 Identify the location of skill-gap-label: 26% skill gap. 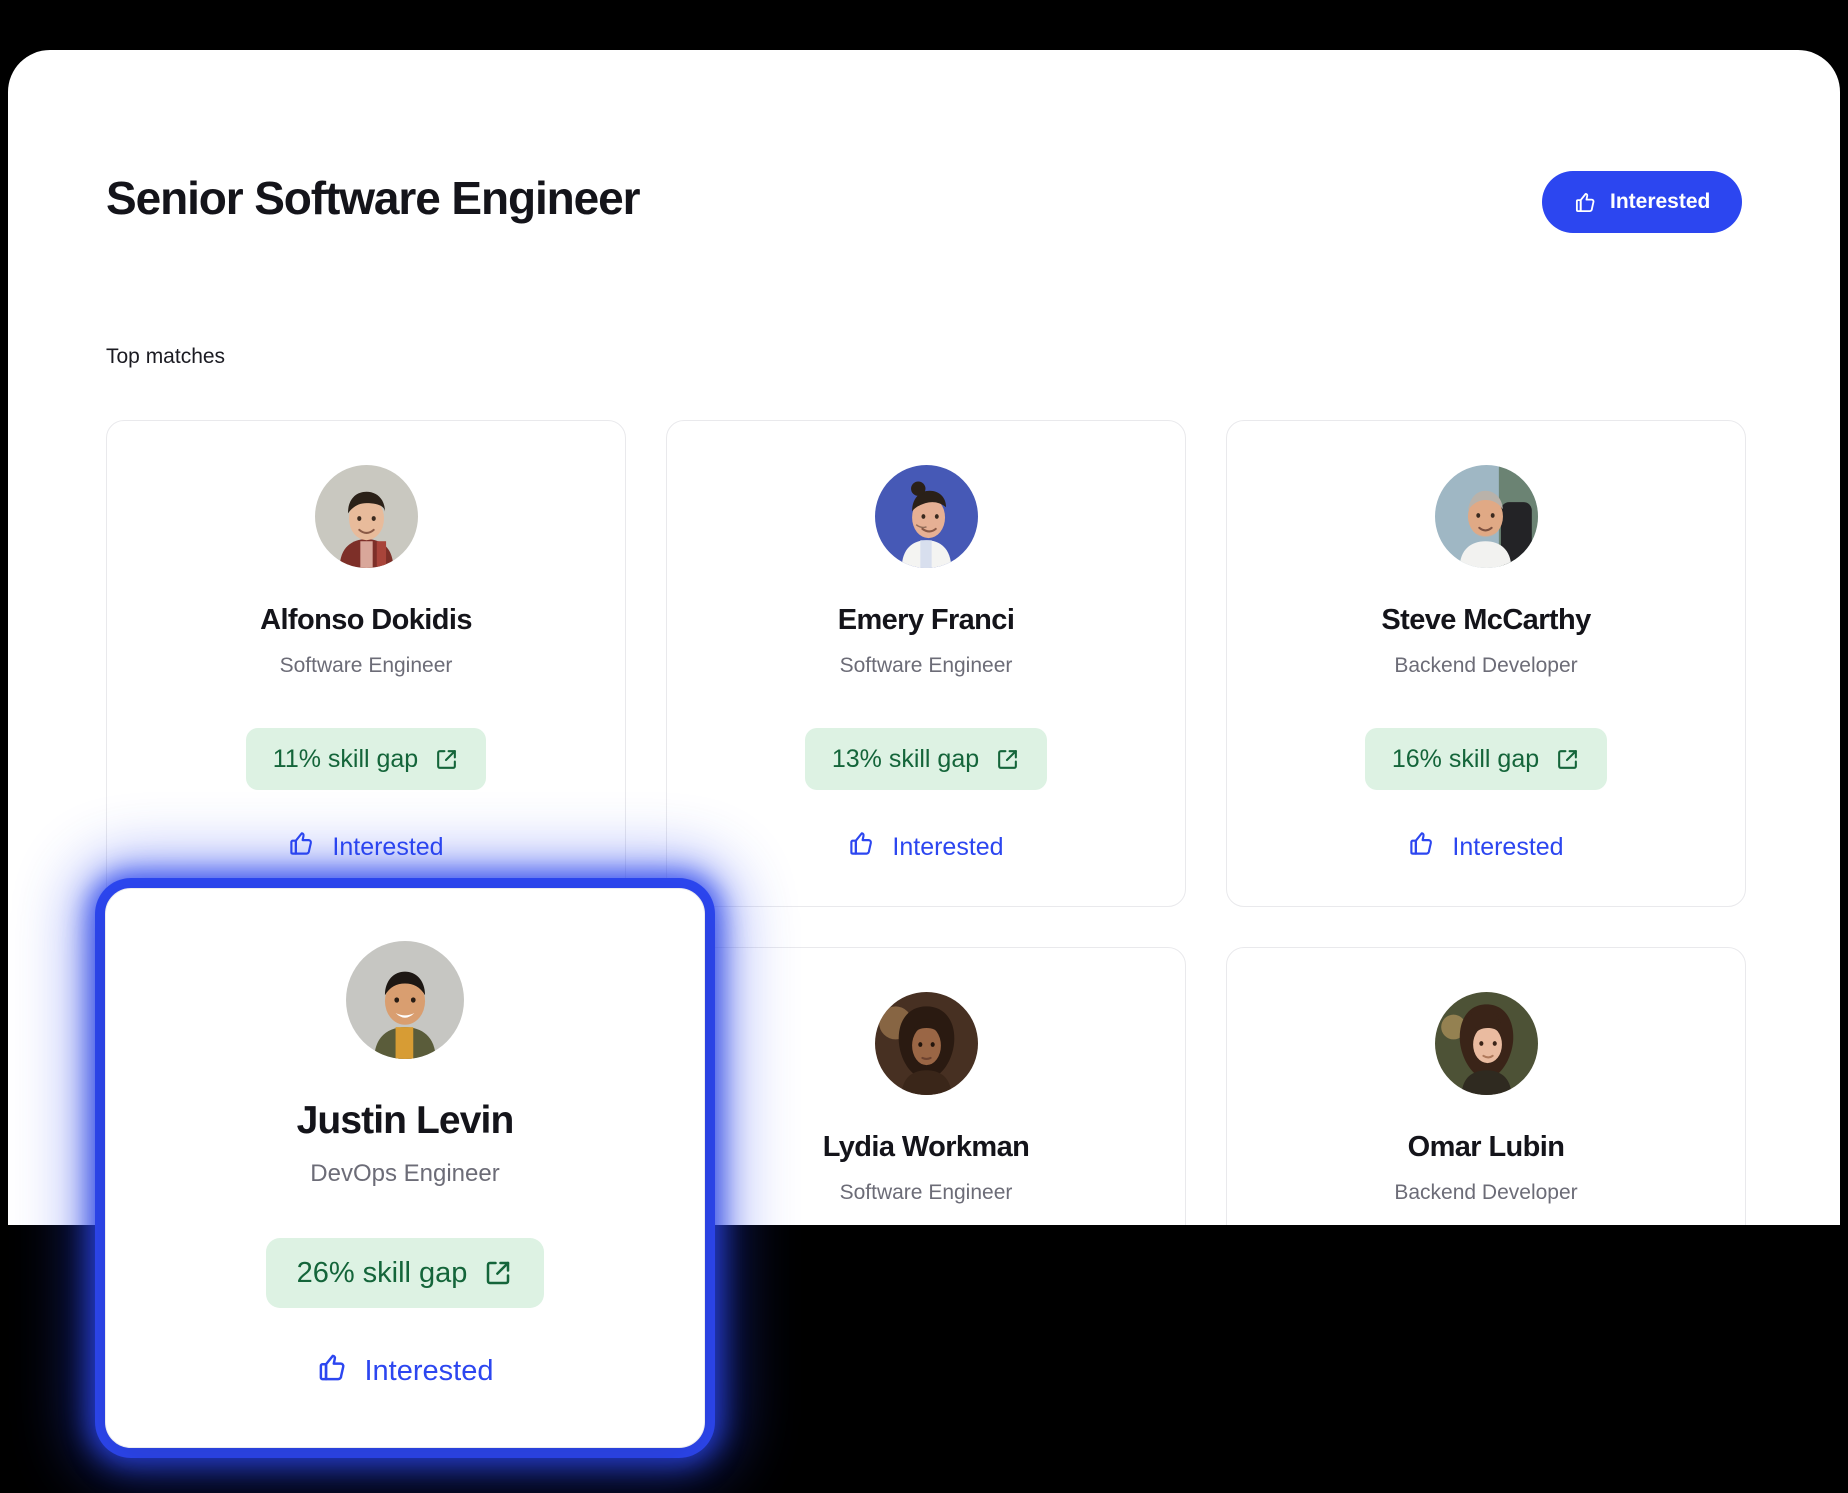
(382, 1272).